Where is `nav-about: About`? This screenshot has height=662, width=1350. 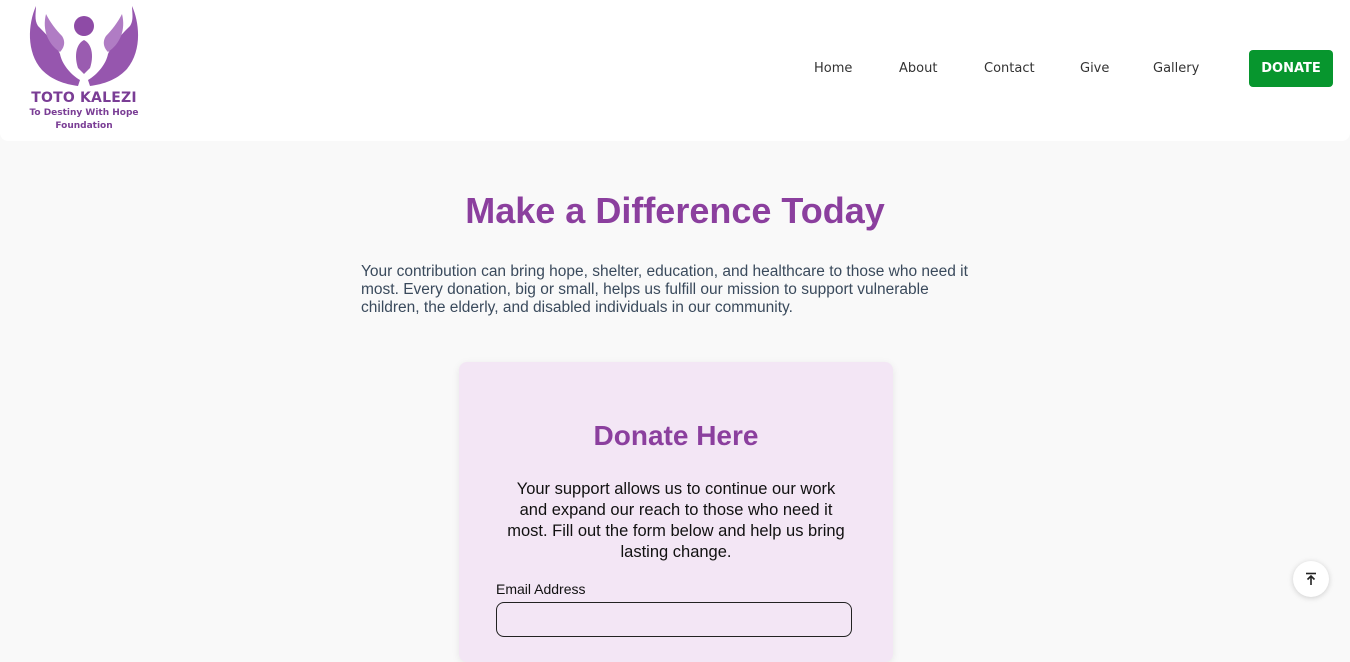 nav-about: About is located at coordinates (918, 68).